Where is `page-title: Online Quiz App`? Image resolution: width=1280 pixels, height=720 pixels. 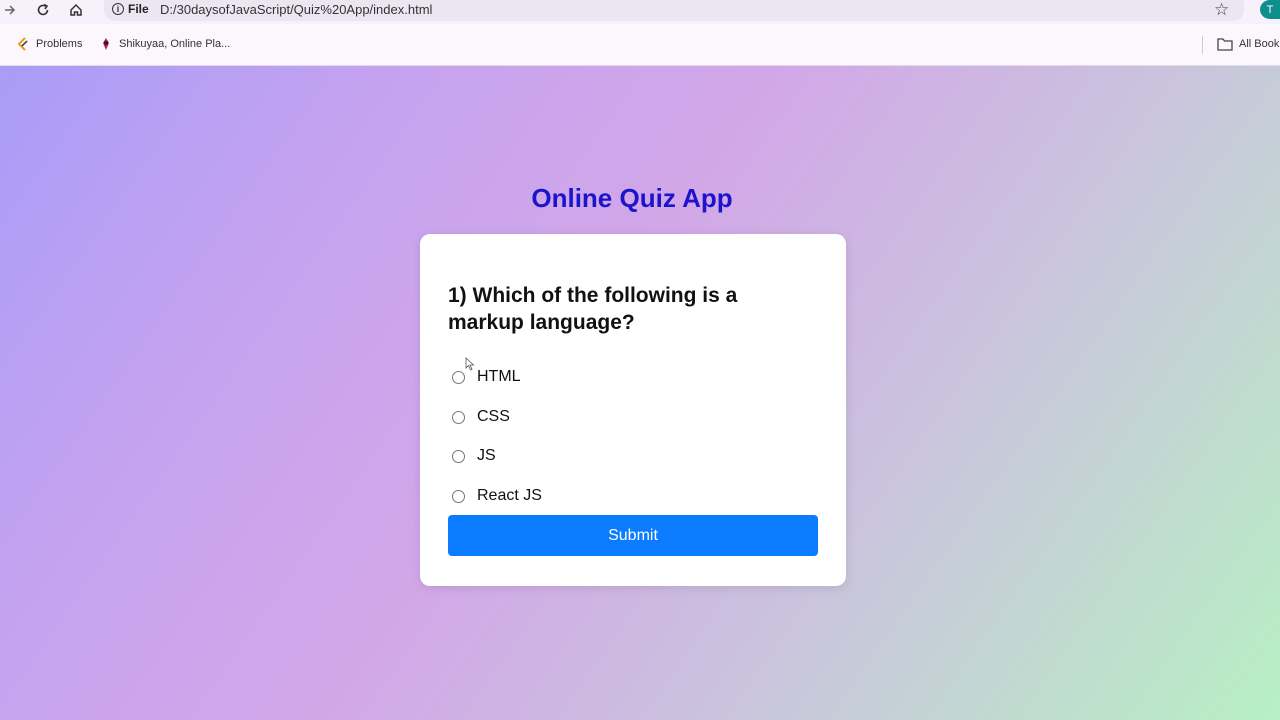
page-title: Online Quiz App is located at coordinates (632, 198).